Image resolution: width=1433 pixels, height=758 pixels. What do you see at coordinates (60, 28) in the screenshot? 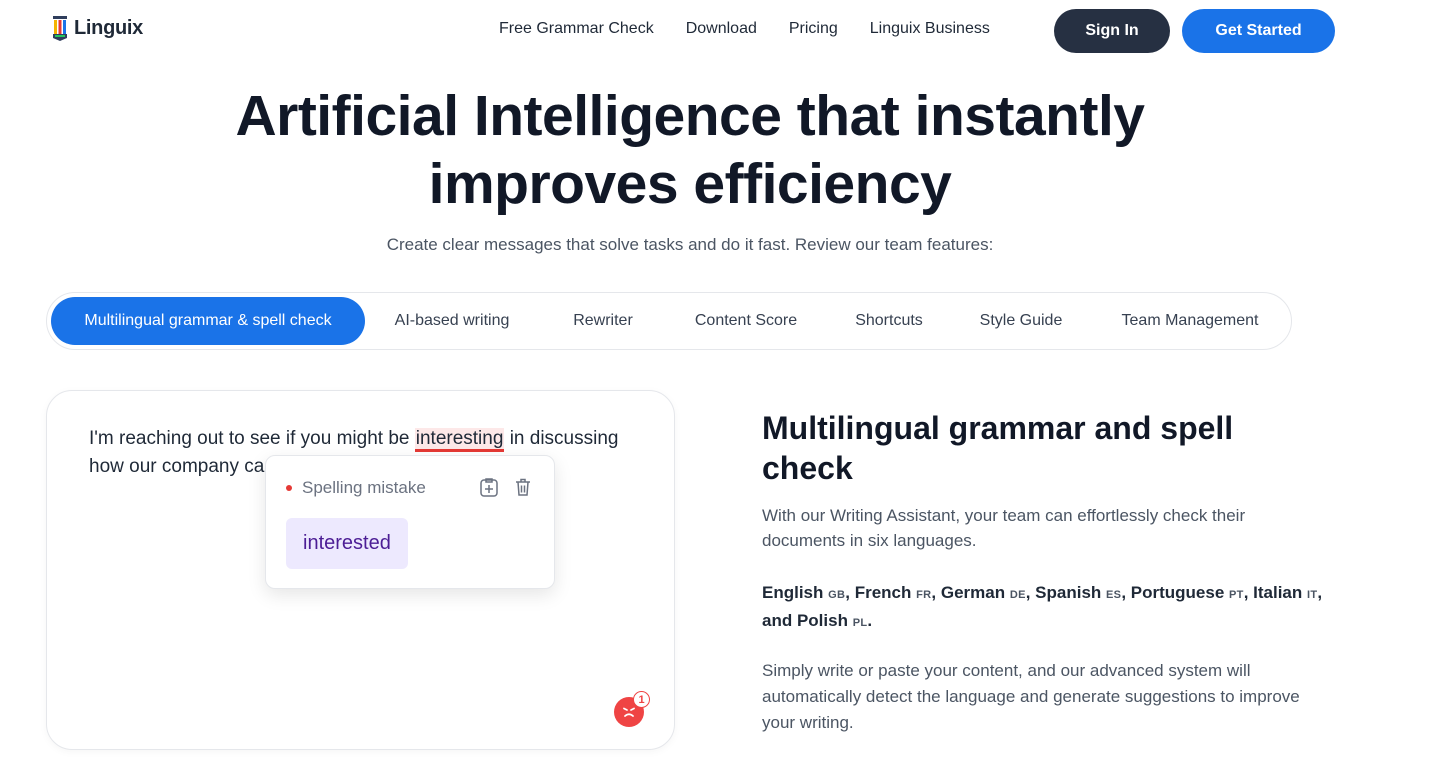
I see `linguix-logo-icon` at bounding box center [60, 28].